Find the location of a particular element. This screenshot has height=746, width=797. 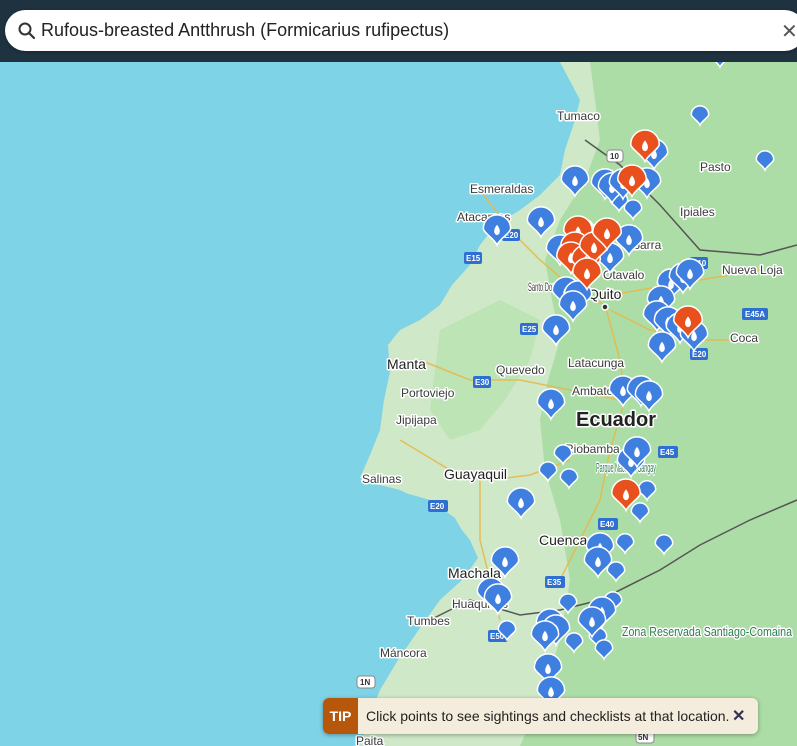

svg-text: E40 is located at coordinates (607, 524).